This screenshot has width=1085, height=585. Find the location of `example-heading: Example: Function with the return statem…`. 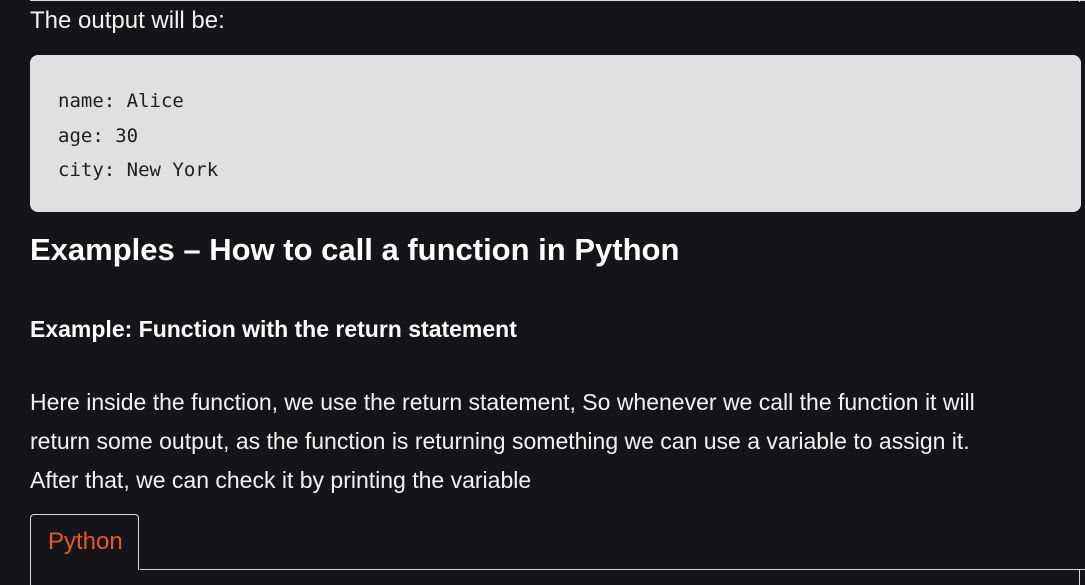

example-heading: Example: Function with the return statem… is located at coordinates (273, 329).